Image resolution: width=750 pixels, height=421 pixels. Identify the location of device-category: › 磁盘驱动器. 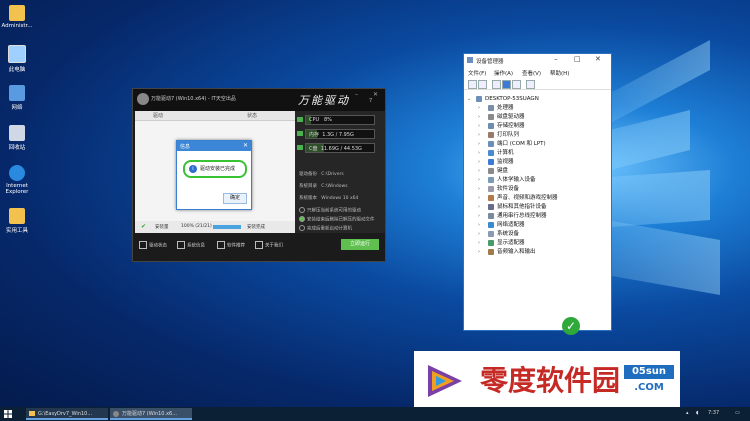
(501, 117).